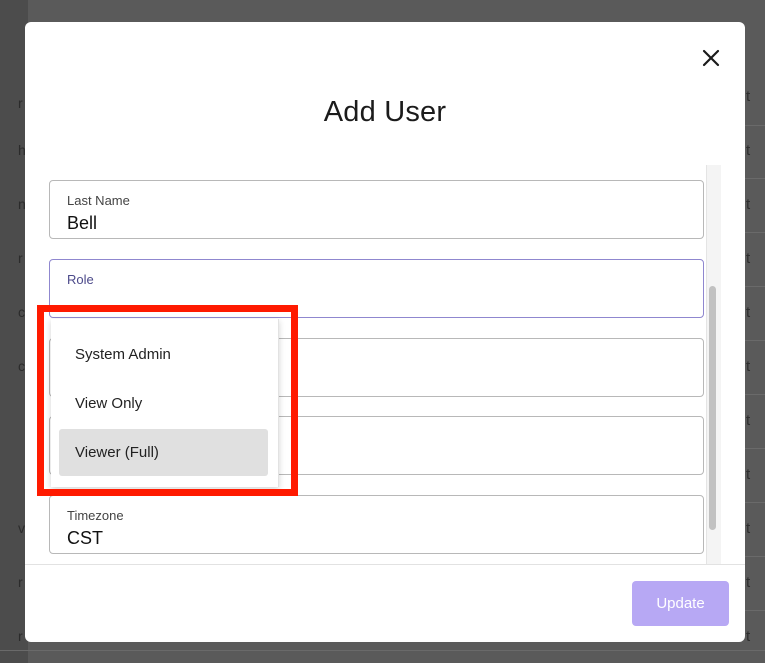  Describe the element at coordinates (82, 223) in the screenshot. I see `last-name-value: Bell` at that location.